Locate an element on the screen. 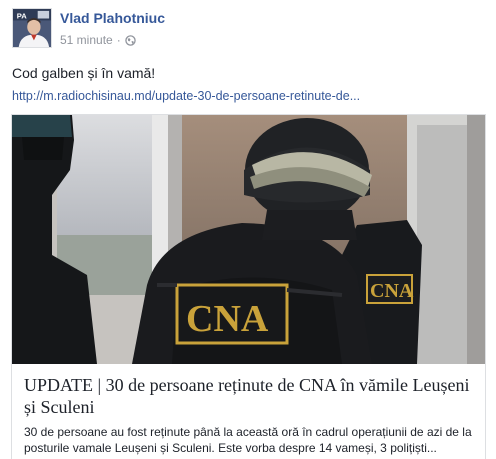 The image size is (496, 459). post-meta: 51 minute · is located at coordinates (112, 40).